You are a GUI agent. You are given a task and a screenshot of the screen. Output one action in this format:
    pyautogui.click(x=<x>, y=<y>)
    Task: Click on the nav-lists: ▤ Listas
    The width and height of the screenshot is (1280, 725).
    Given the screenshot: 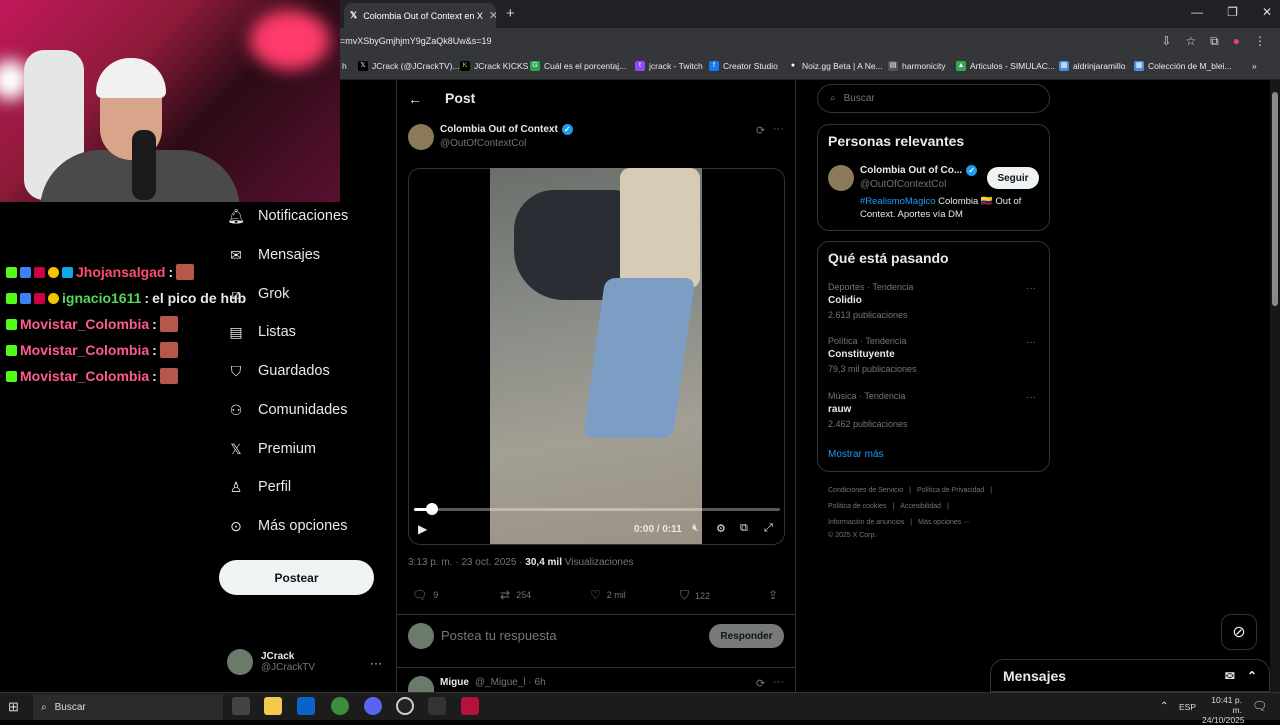 What is the action you would take?
    pyautogui.click(x=262, y=332)
    